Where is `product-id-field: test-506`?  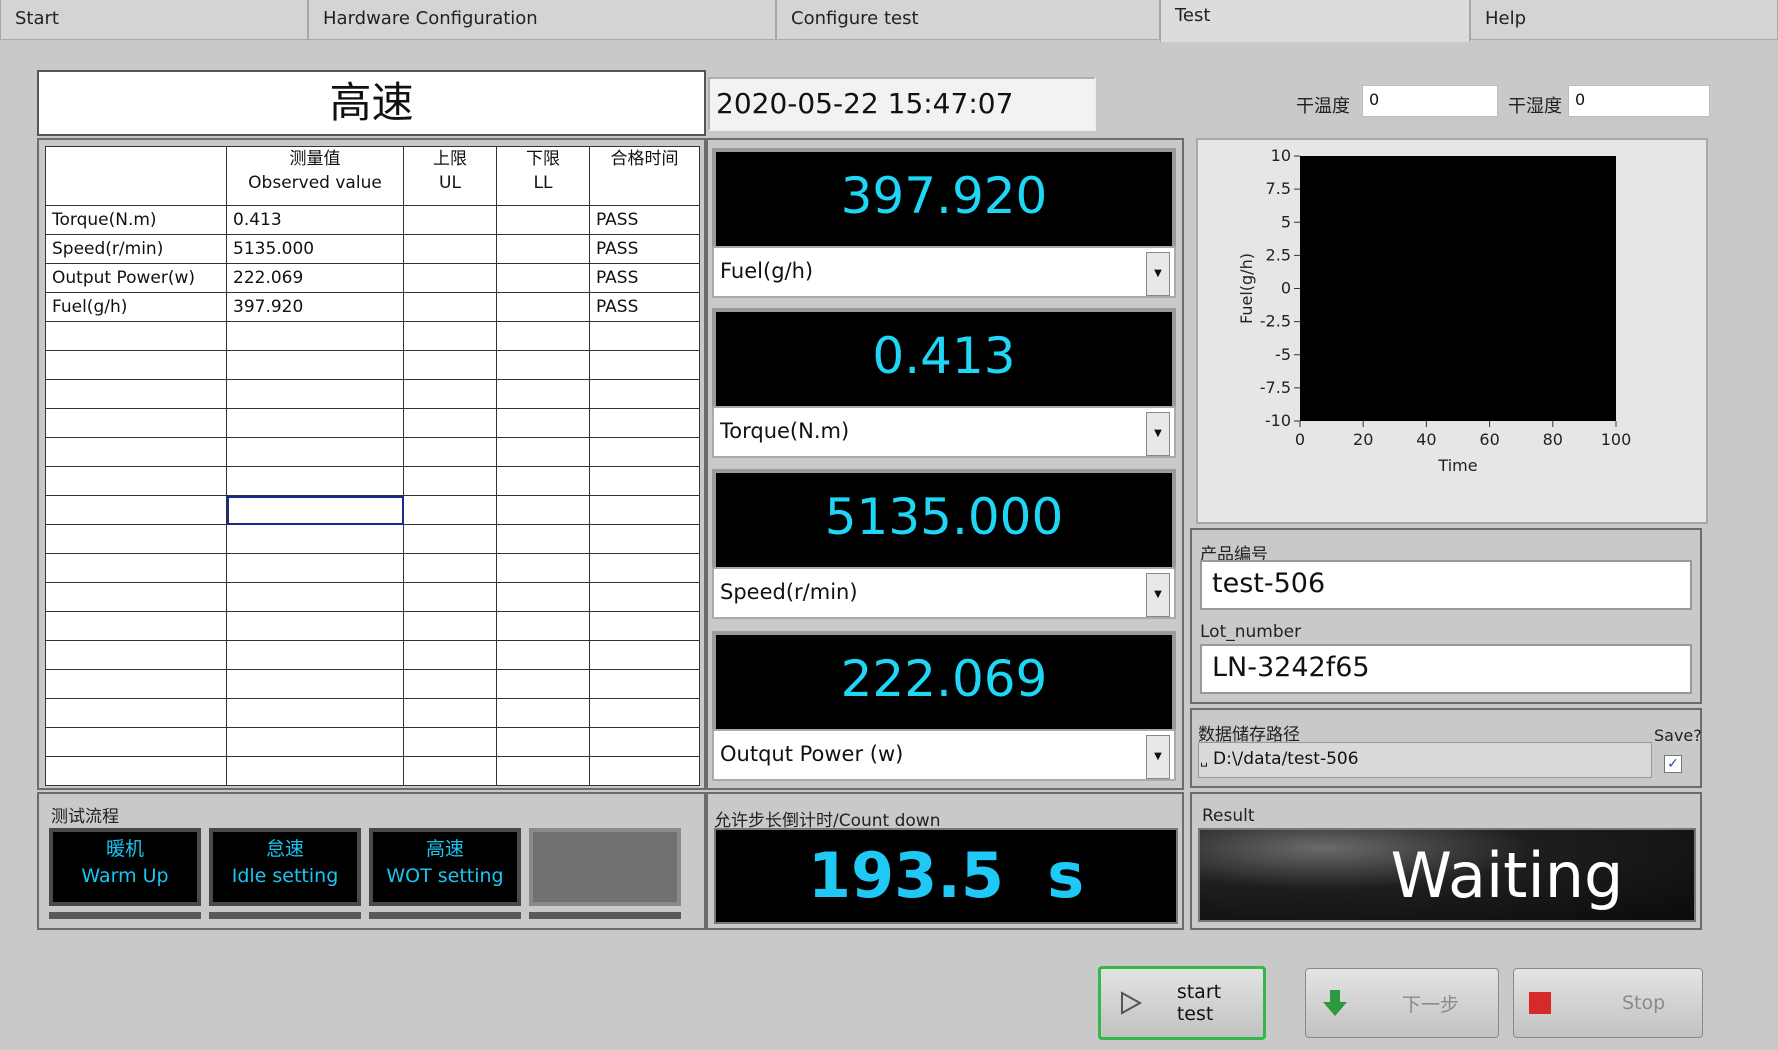 product-id-field: test-506 is located at coordinates (1446, 585).